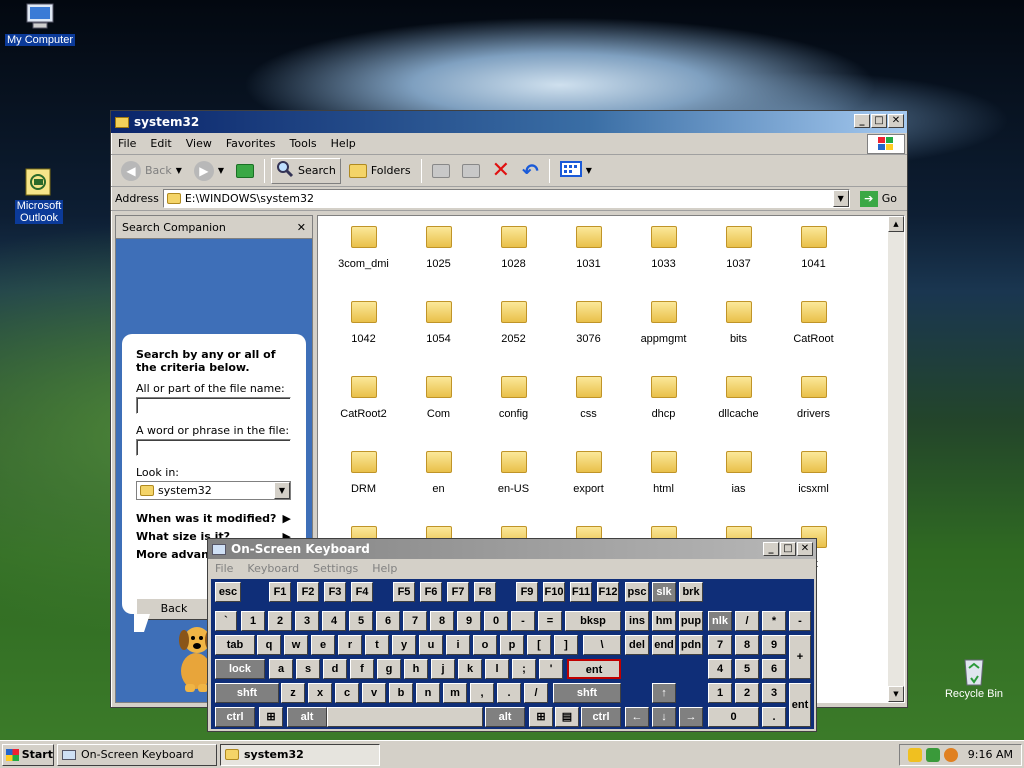 The height and width of the screenshot is (768, 1024). What do you see at coordinates (588, 334) in the screenshot?
I see `folder-item: 3076` at bounding box center [588, 334].